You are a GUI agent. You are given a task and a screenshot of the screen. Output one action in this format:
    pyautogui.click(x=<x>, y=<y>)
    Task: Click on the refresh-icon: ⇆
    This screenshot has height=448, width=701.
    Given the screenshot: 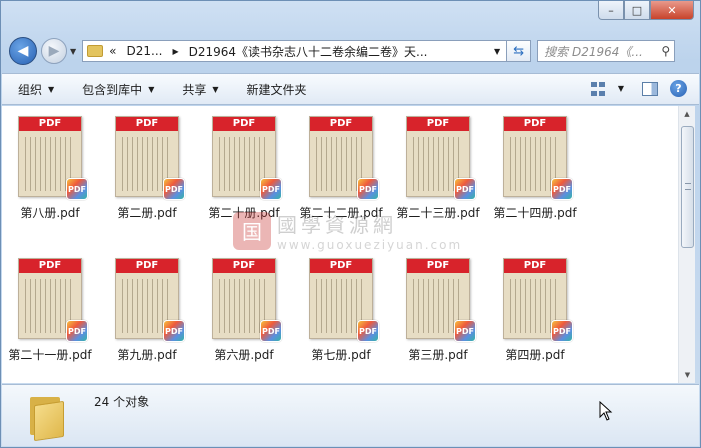 What is the action you would take?
    pyautogui.click(x=519, y=51)
    